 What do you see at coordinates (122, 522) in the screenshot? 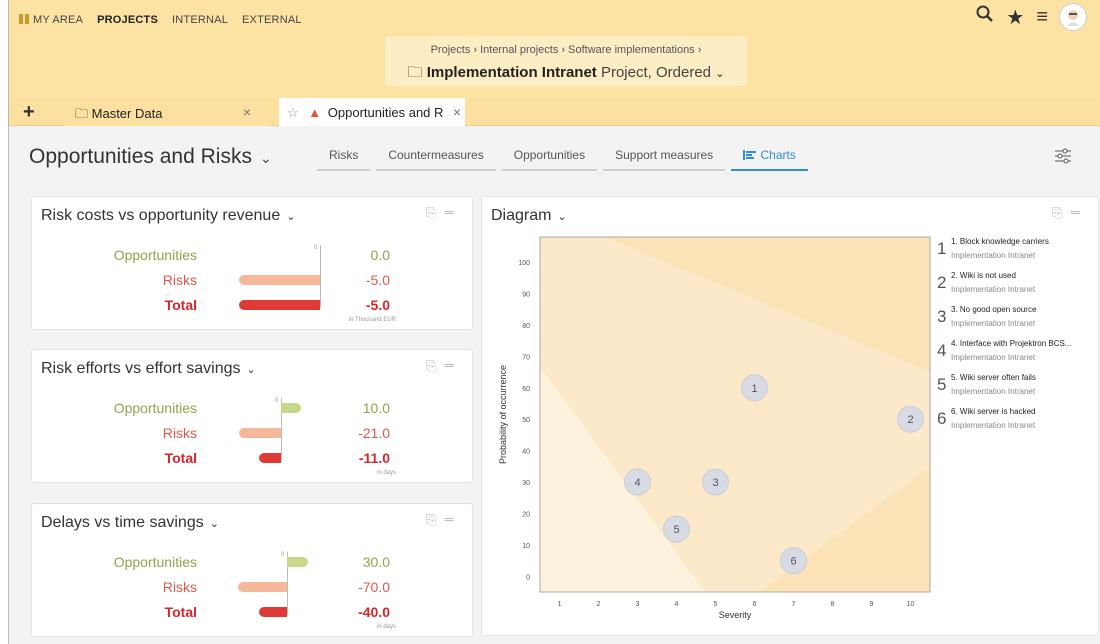
I see `card-title-text: Delays vs time savings` at bounding box center [122, 522].